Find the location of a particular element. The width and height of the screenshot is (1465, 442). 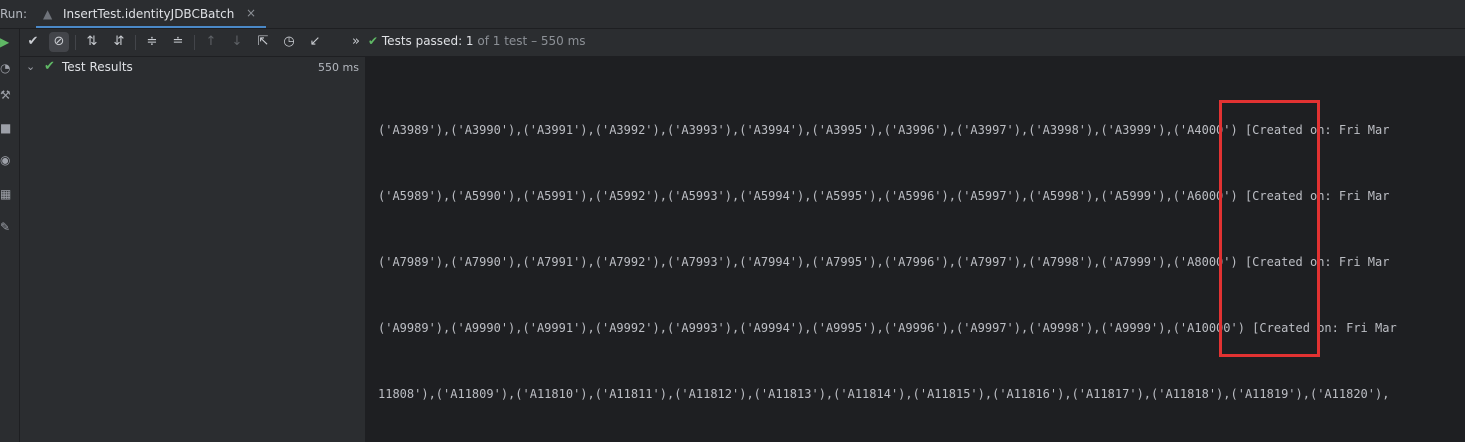

sort-alphabetically-icon: ⇅ is located at coordinates (92, 42).